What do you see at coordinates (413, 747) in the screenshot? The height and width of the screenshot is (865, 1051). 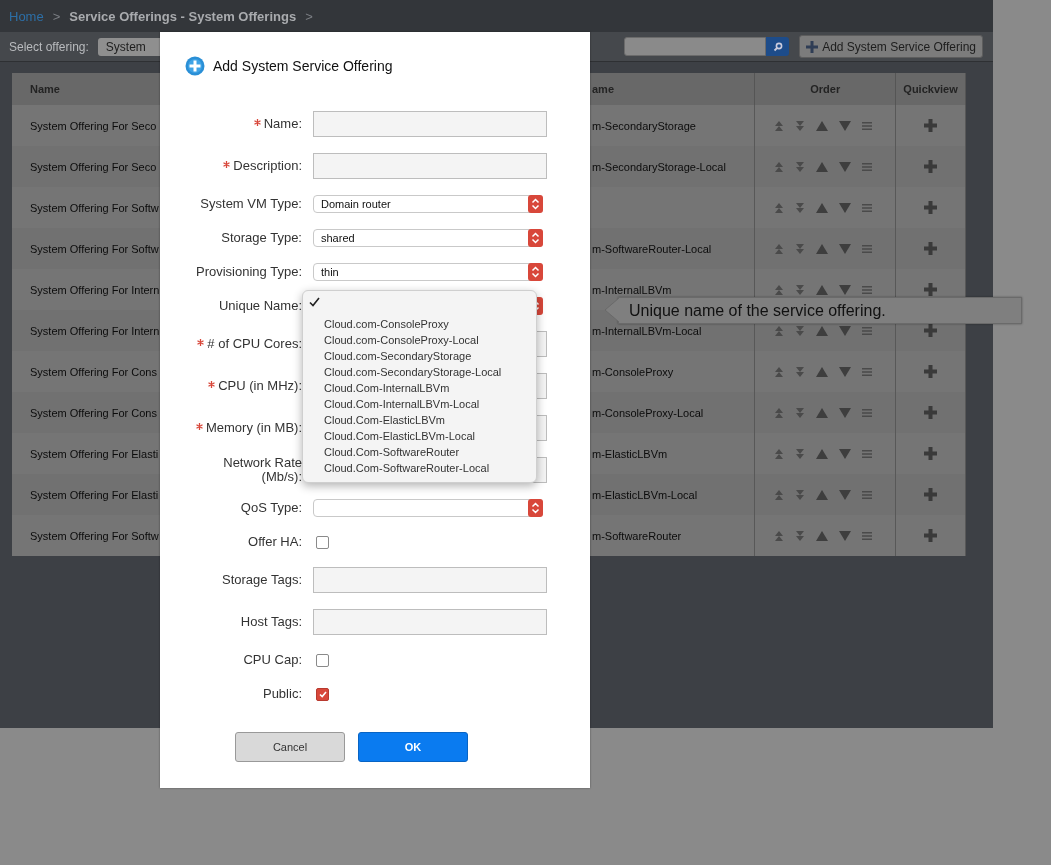 I see `ok-button: OK` at bounding box center [413, 747].